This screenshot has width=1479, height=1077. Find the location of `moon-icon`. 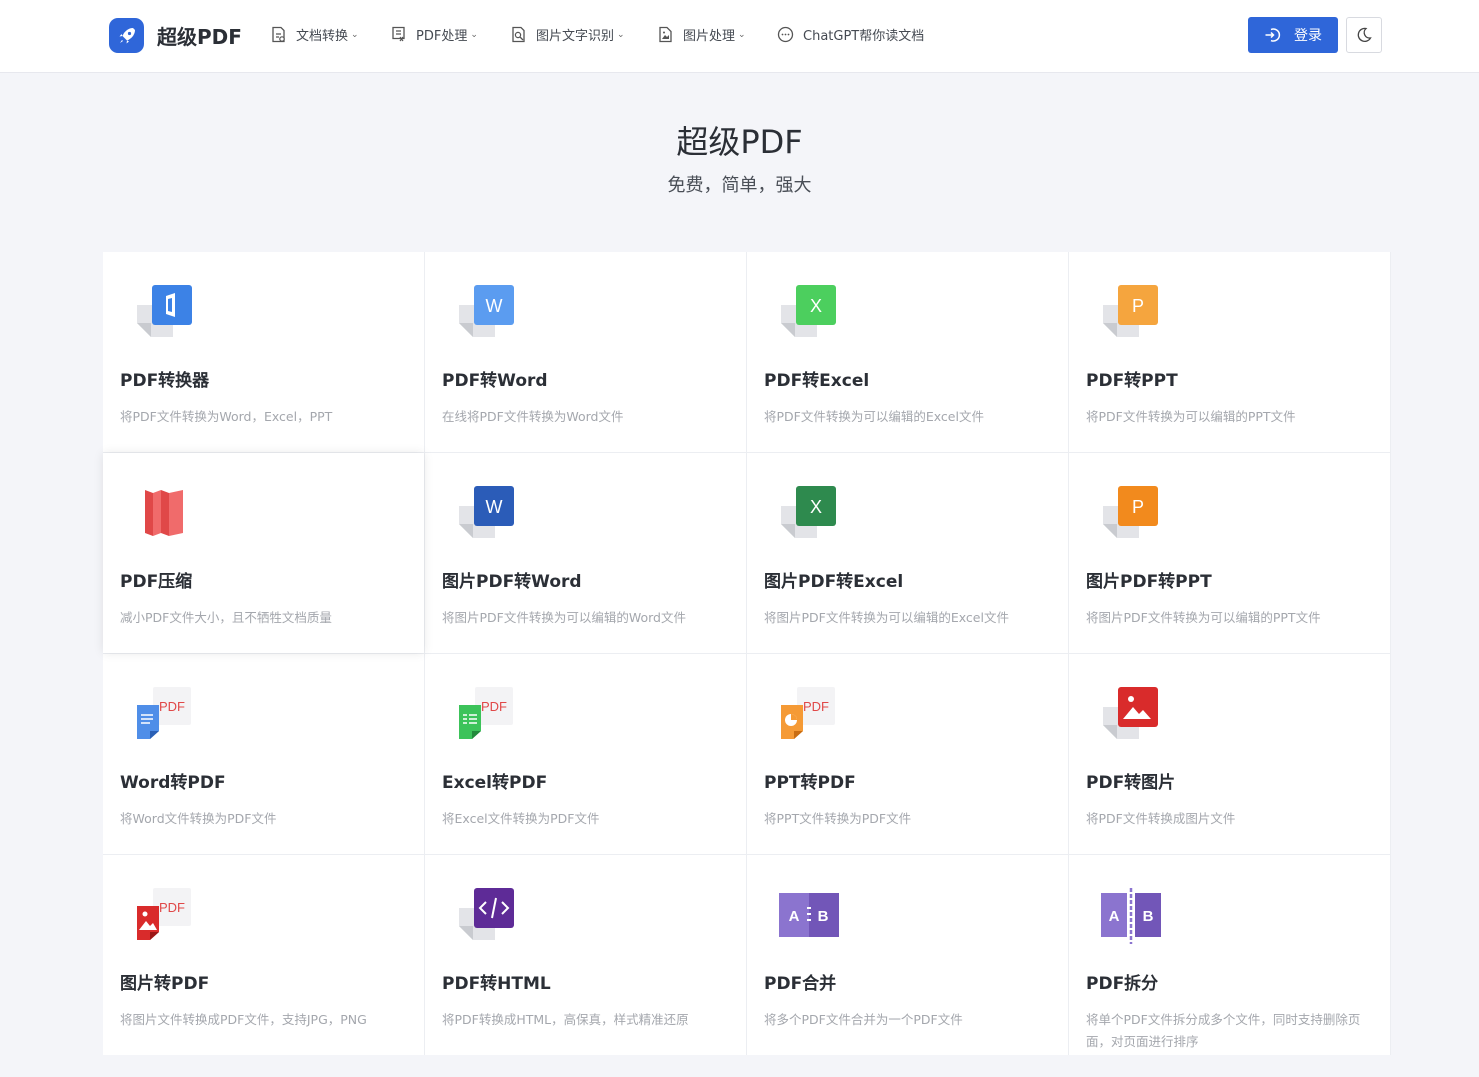

moon-icon is located at coordinates (1364, 34).